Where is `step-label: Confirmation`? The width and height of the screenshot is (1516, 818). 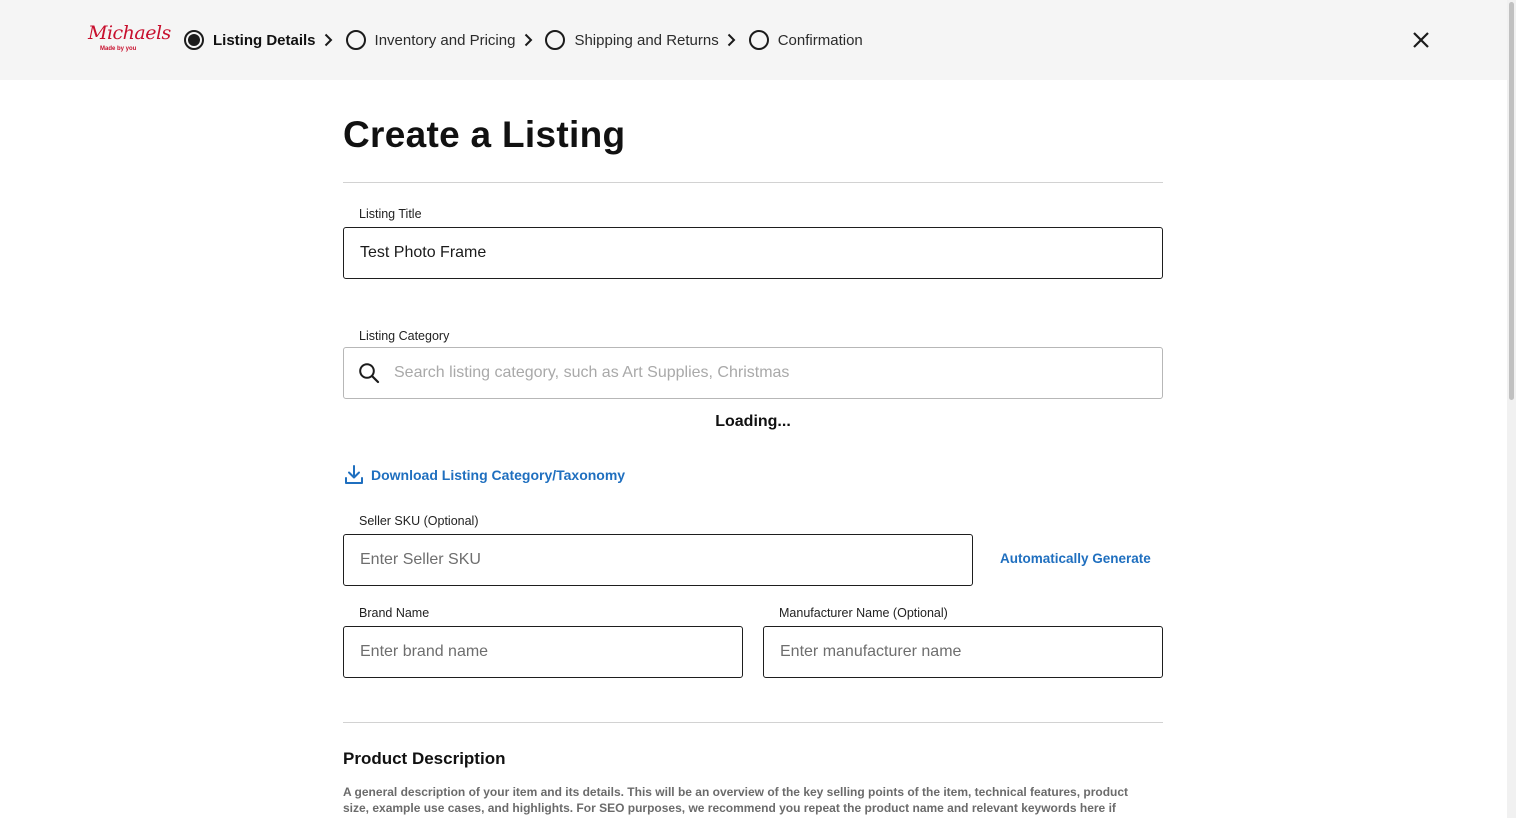 step-label: Confirmation is located at coordinates (820, 40).